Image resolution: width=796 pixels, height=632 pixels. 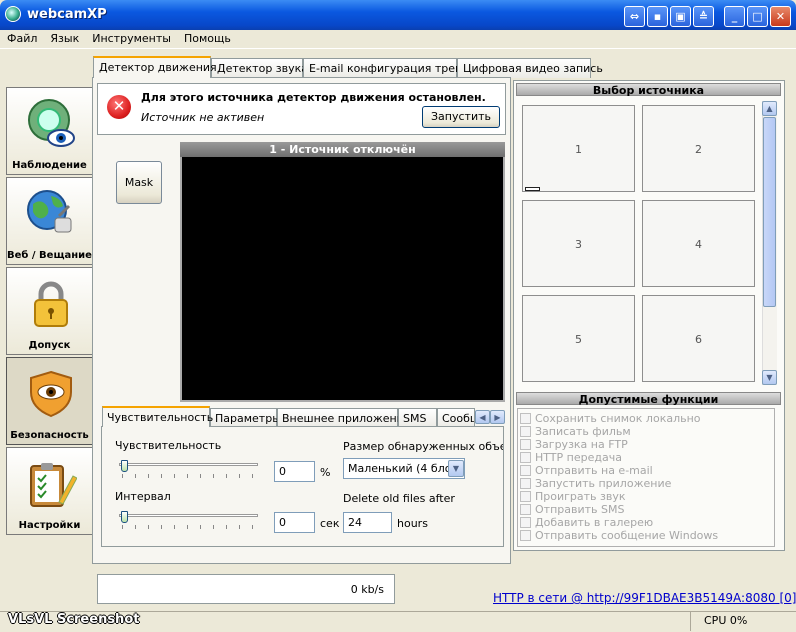 What do you see at coordinates (647, 470) in the screenshot?
I see `function-send-email: Отправить на e-mail` at bounding box center [647, 470].